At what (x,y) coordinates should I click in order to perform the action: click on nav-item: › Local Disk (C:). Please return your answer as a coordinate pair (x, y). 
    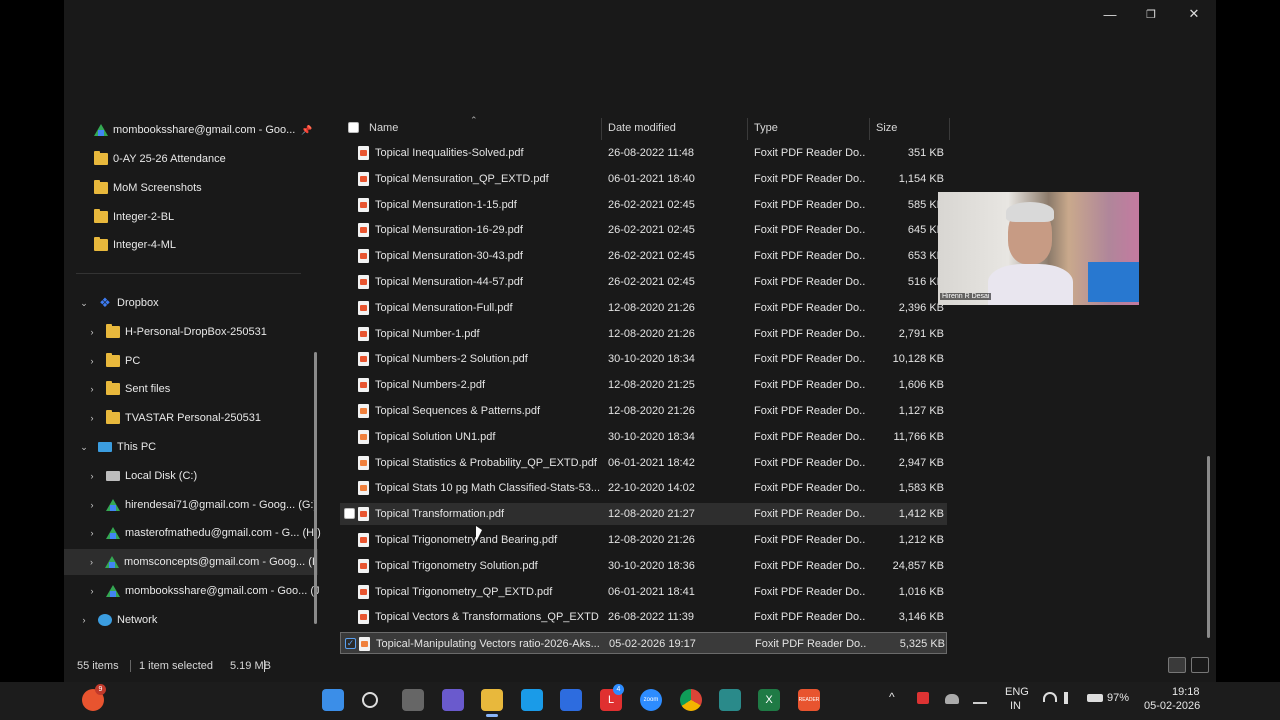
    Looking at the image, I should click on (142, 476).